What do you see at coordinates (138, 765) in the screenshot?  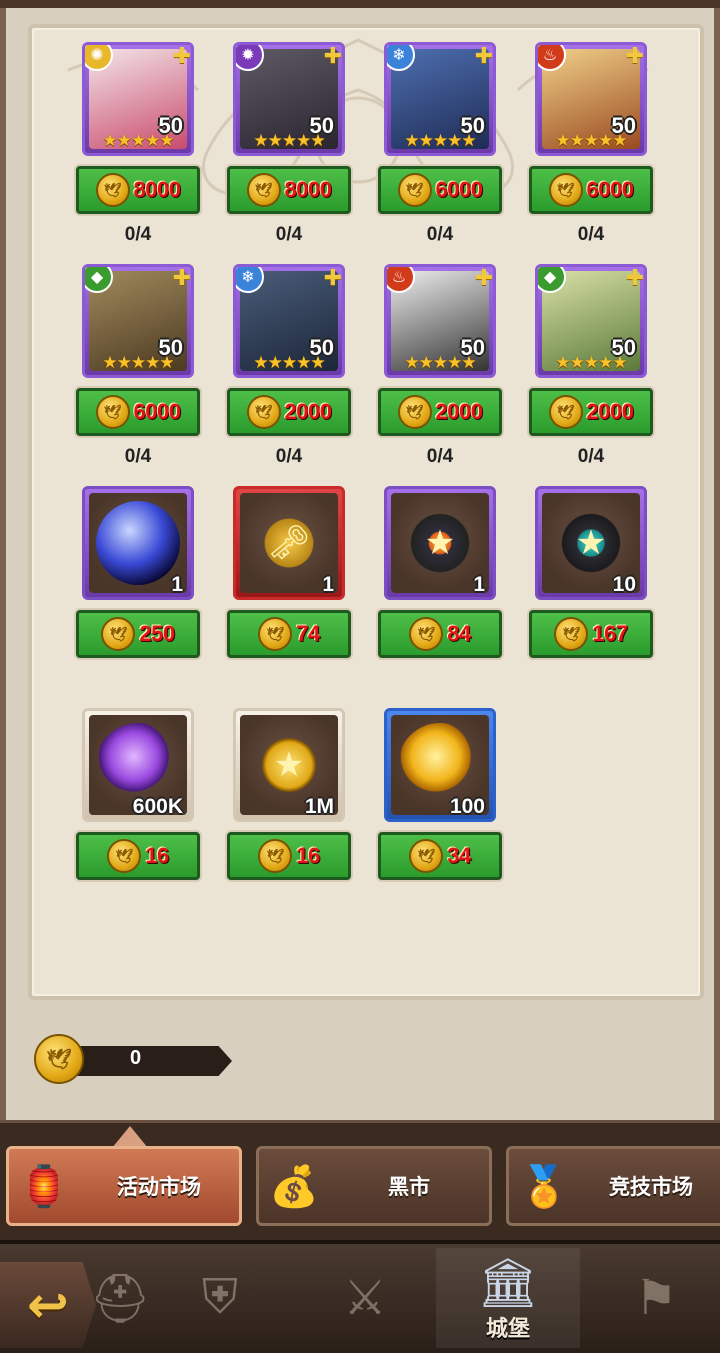 I see `item-card: 600K` at bounding box center [138, 765].